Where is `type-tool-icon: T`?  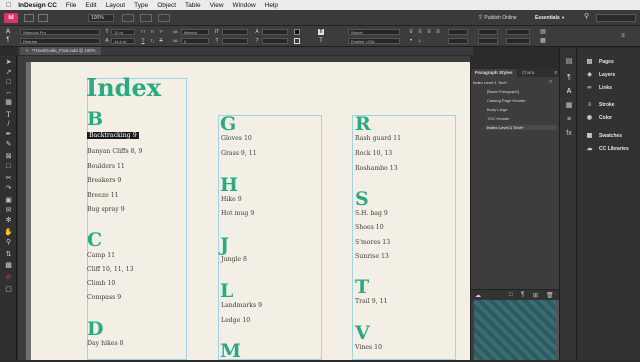 type-tool-icon: T is located at coordinates (8, 115).